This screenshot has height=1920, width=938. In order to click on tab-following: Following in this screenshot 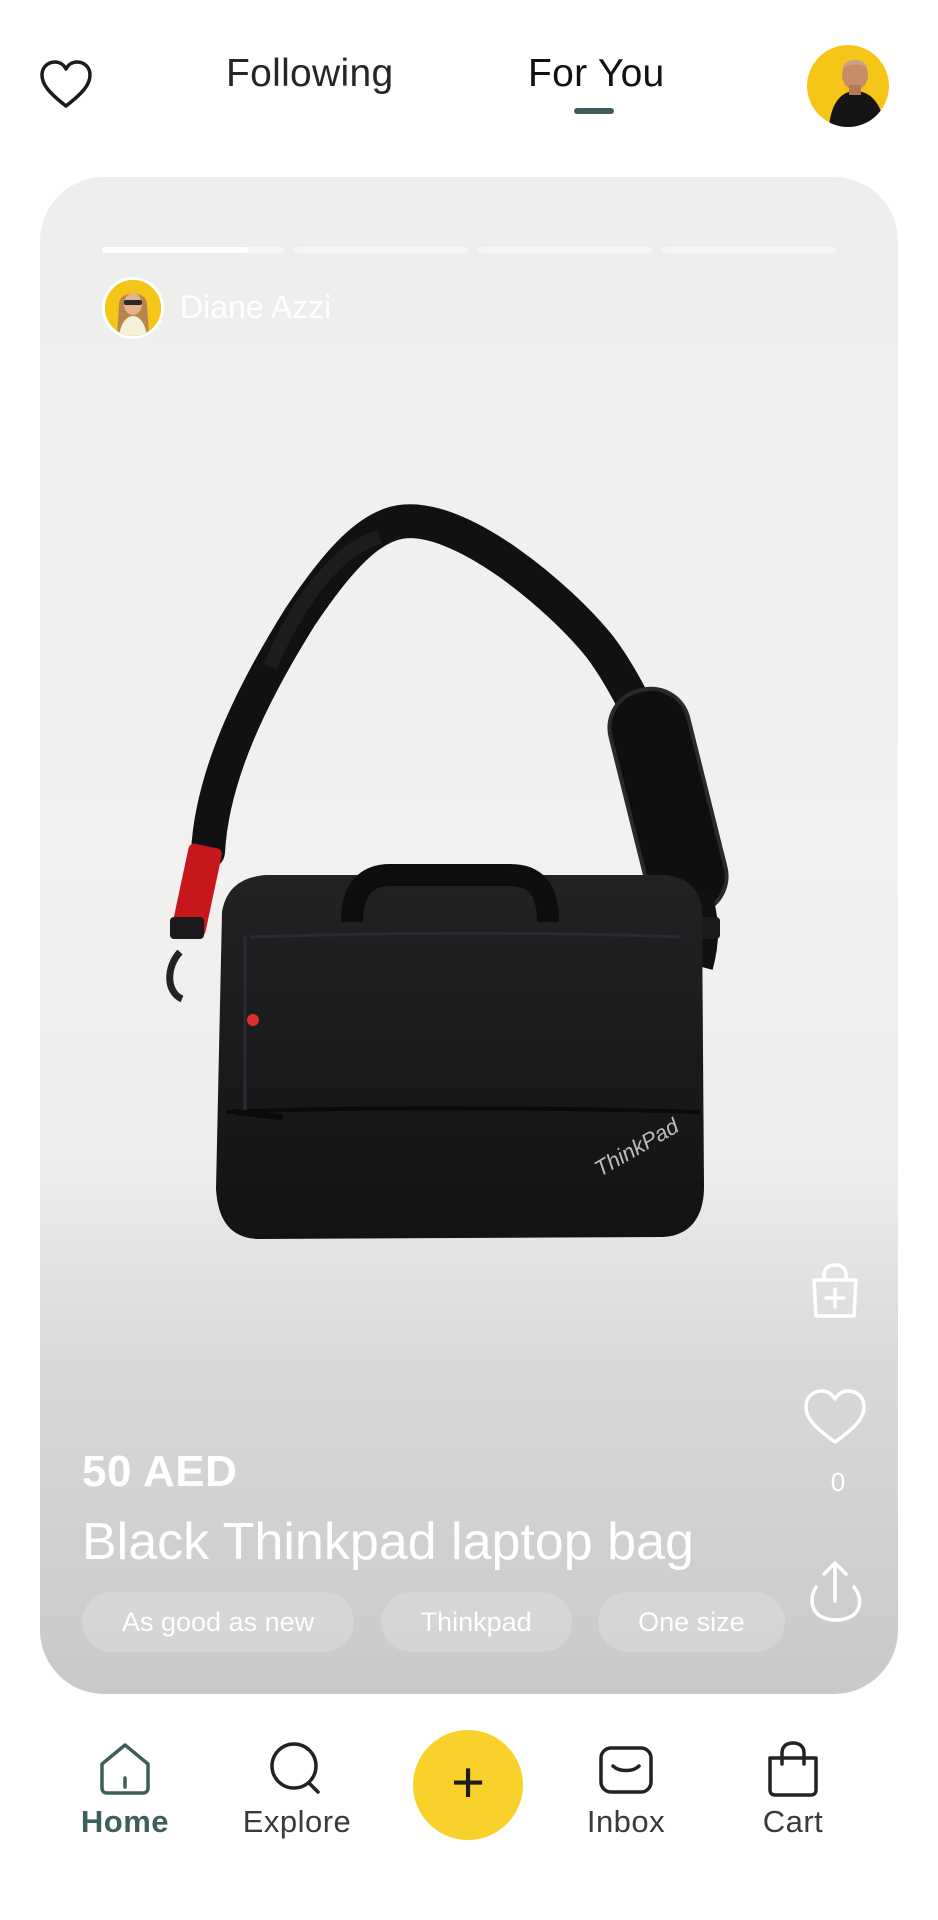, I will do `click(309, 74)`.